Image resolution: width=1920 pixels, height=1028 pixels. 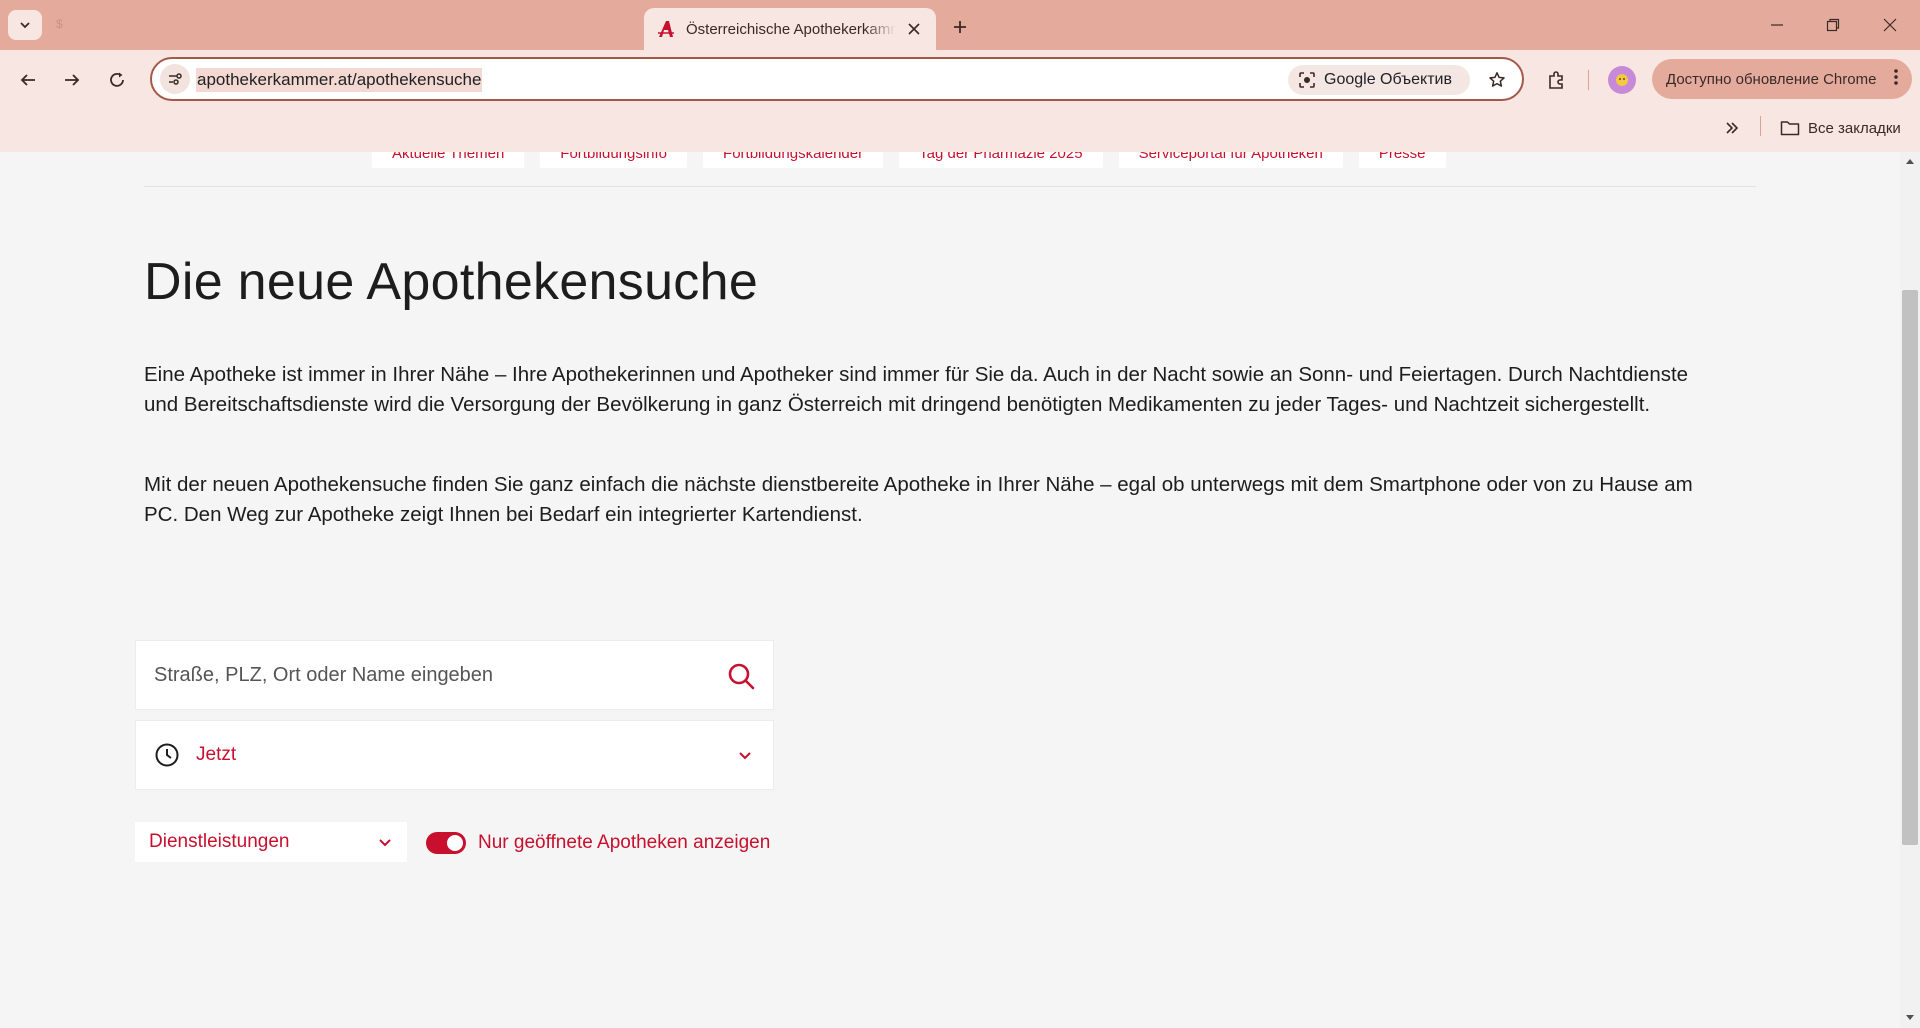 What do you see at coordinates (175, 79) in the screenshot?
I see `site-info-icon` at bounding box center [175, 79].